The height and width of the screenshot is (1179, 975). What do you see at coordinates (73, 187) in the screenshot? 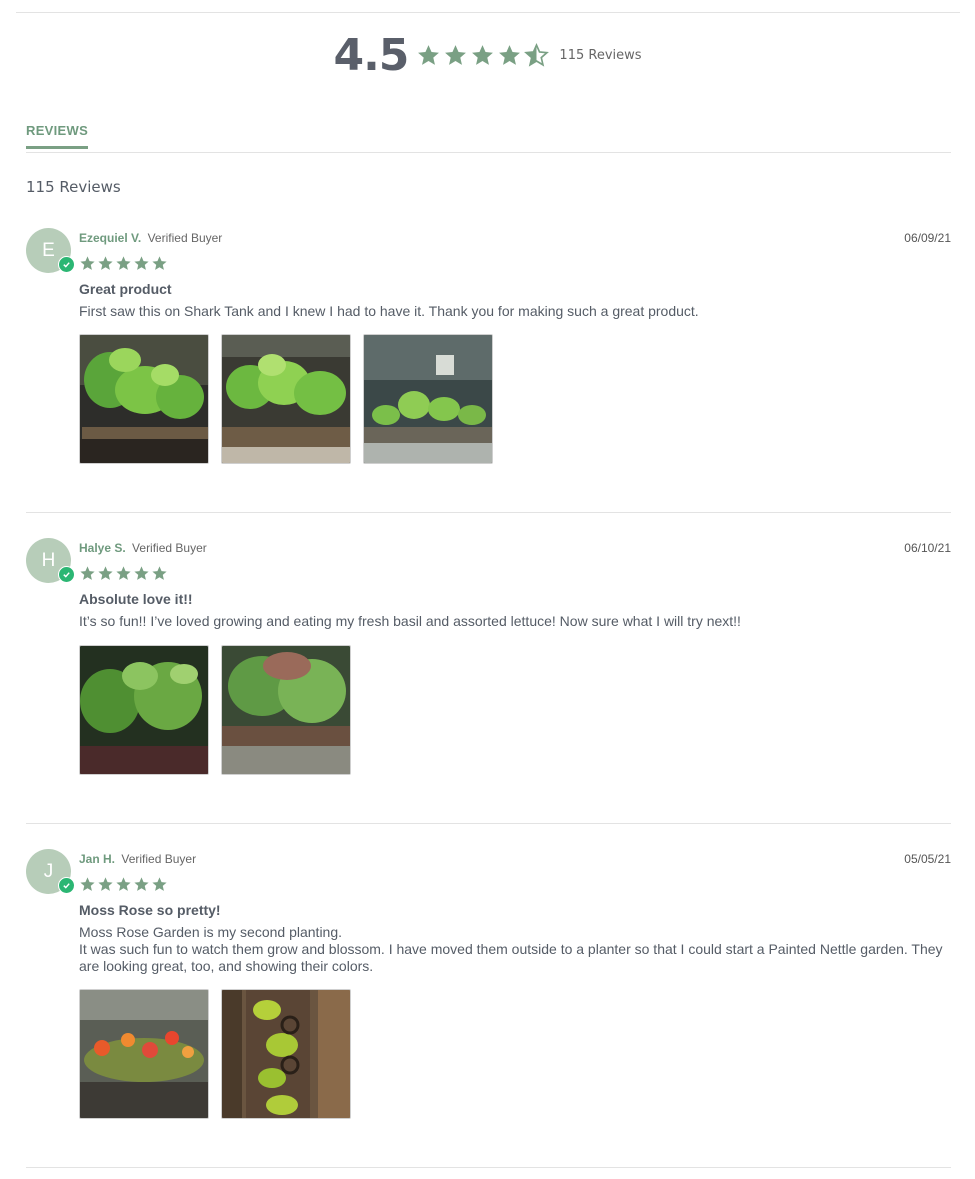
I see `reviews-count-heading: 115 Reviews` at bounding box center [73, 187].